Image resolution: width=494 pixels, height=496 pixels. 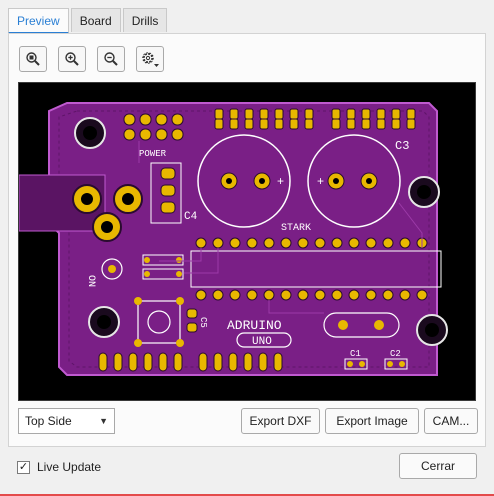 What do you see at coordinates (247, 473) in the screenshot?
I see `dialog-footer: ✓ Live Update Cerrar` at bounding box center [247, 473].